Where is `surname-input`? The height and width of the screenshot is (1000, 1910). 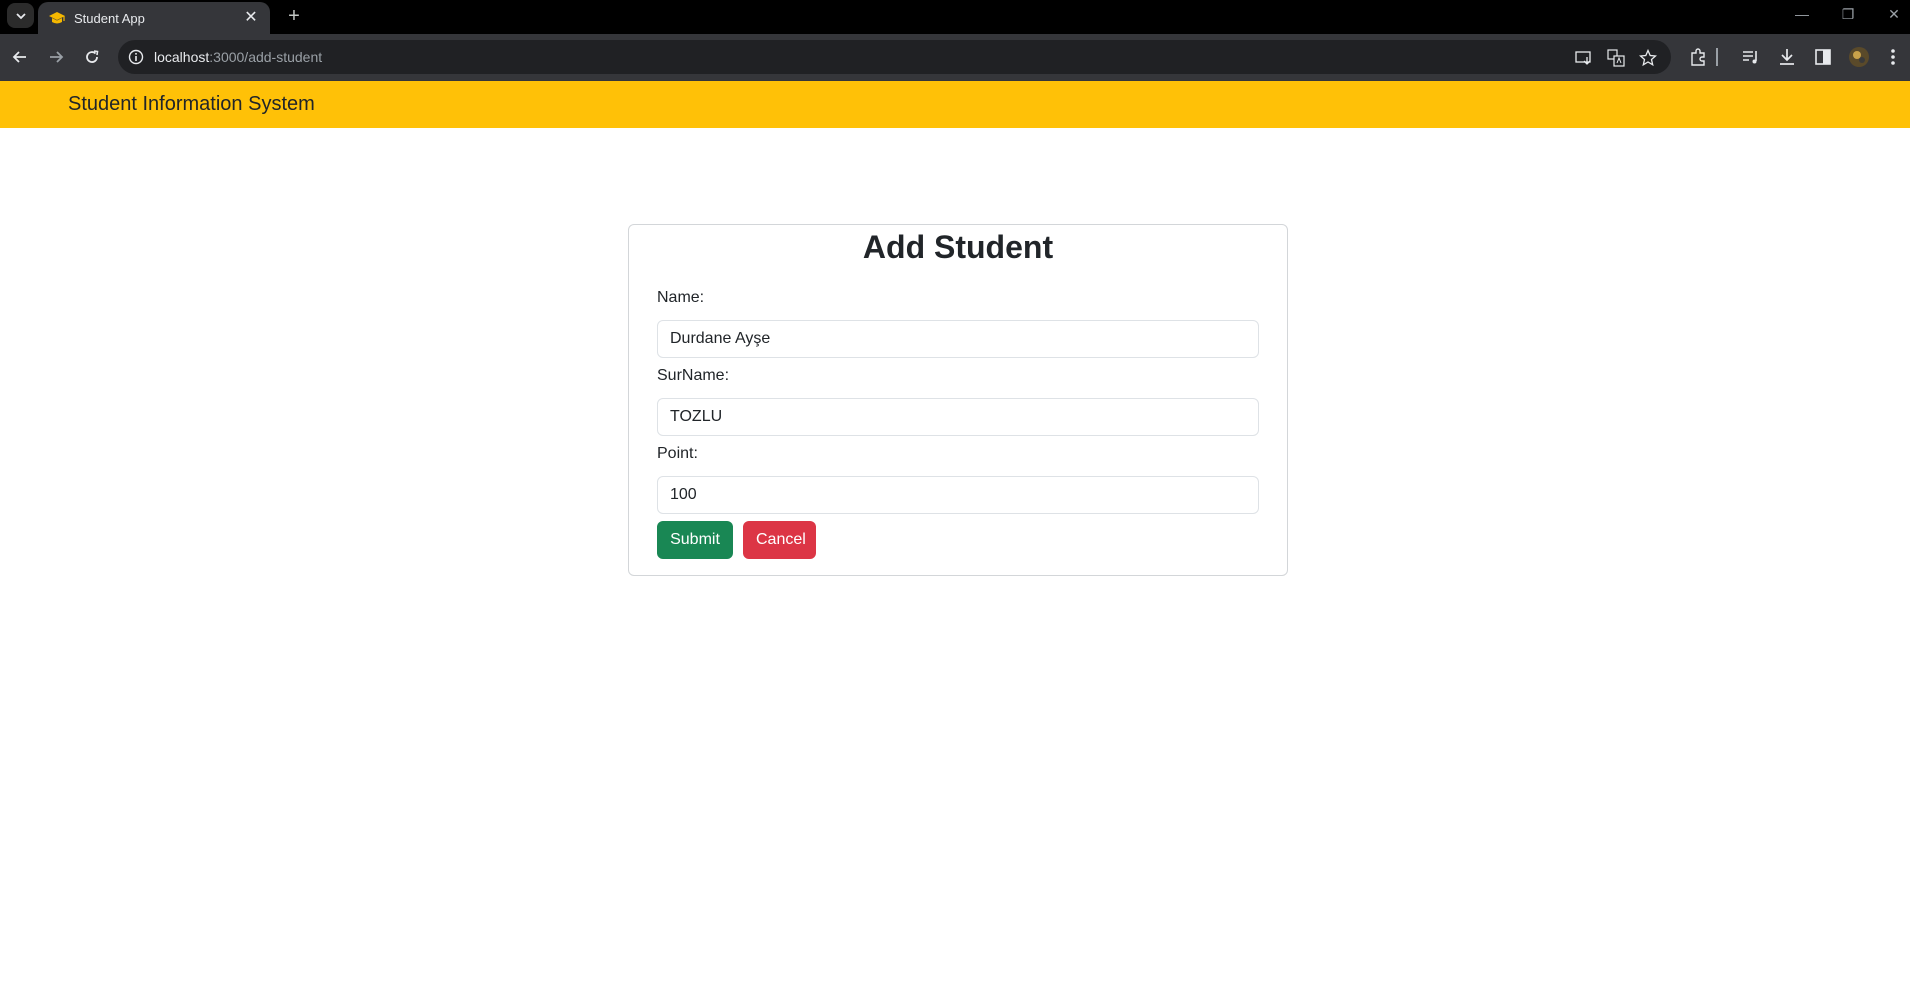
surname-input is located at coordinates (958, 417).